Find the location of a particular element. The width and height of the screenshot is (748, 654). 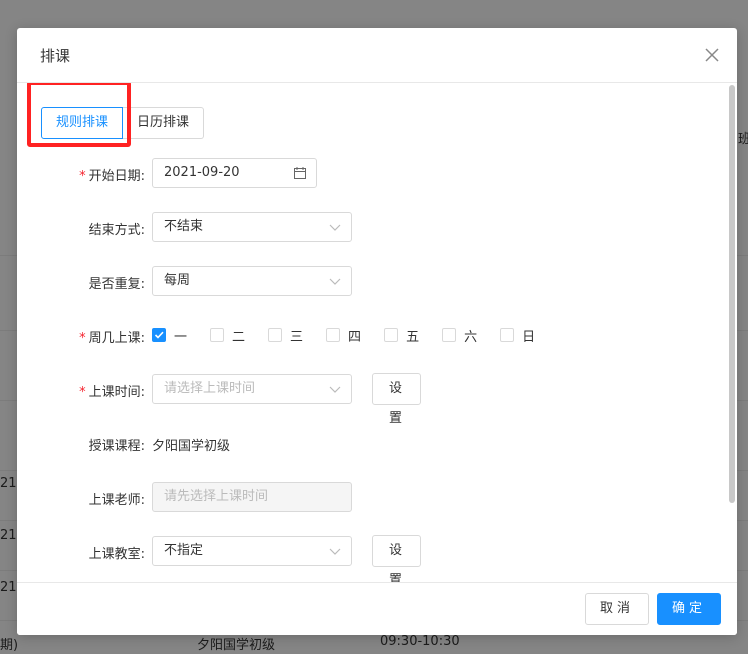

weekday-label: 二 is located at coordinates (239, 337).